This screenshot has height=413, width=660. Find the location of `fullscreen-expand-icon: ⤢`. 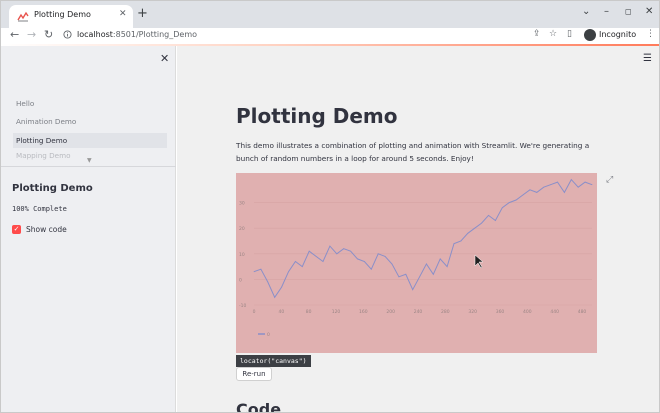

fullscreen-expand-icon: ⤢ is located at coordinates (609, 180).